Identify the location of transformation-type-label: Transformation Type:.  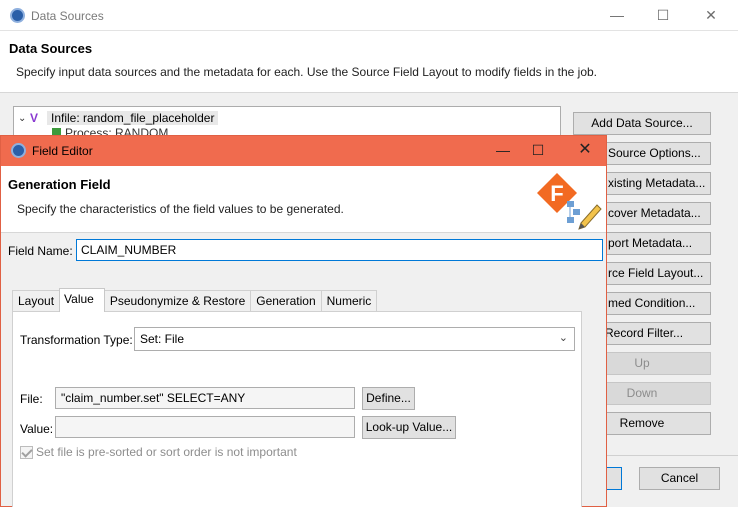
(76, 340).